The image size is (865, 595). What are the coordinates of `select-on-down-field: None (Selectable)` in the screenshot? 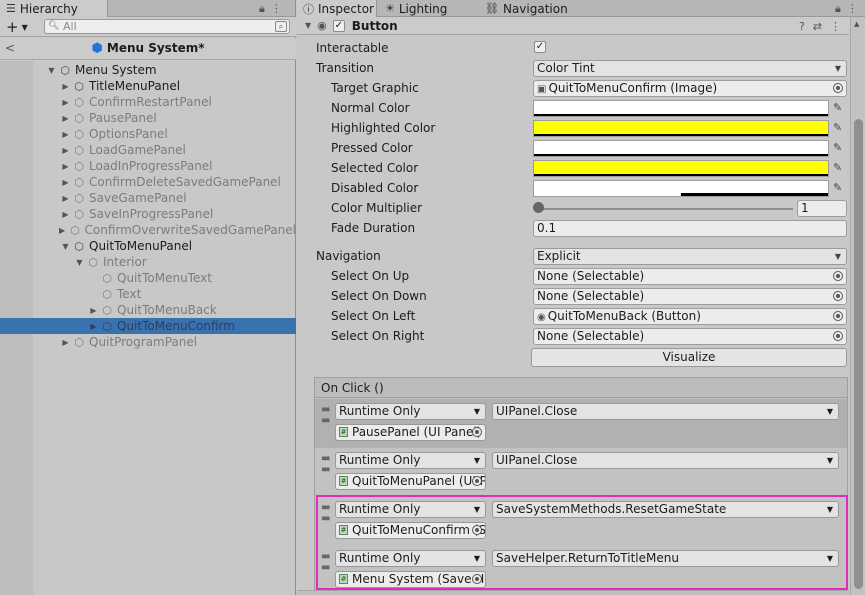 It's located at (690, 296).